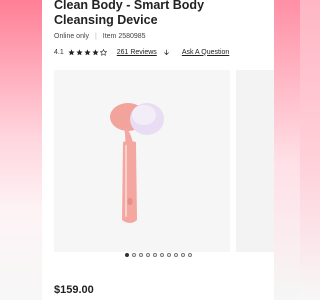 The width and height of the screenshot is (320, 300). What do you see at coordinates (287, 150) in the screenshot?
I see `background-frame-right` at bounding box center [287, 150].